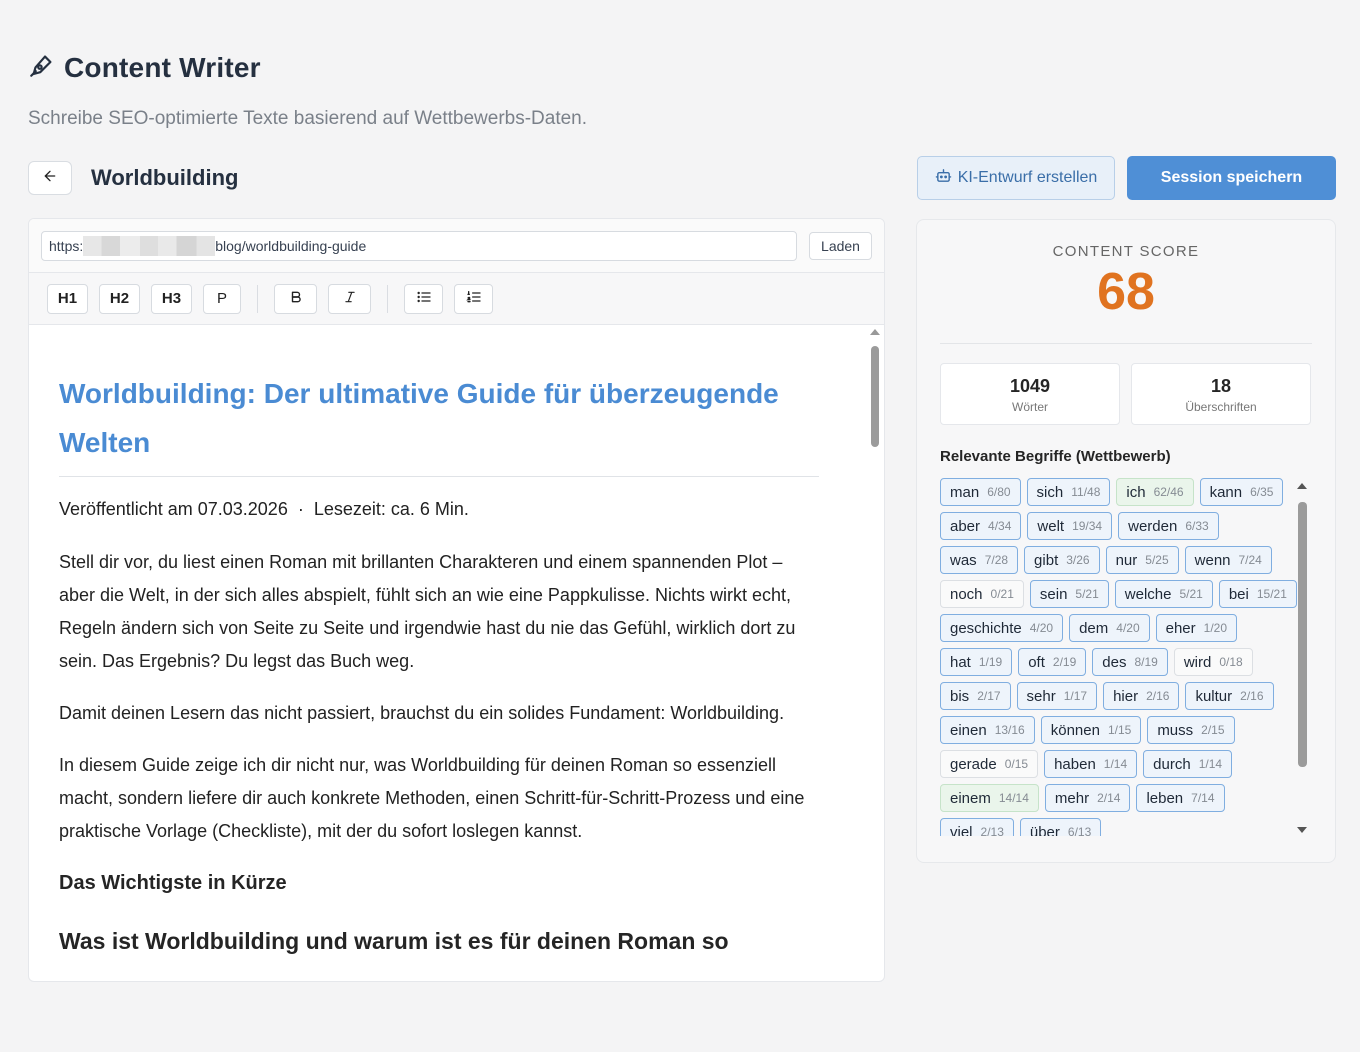 Image resolution: width=1360 pixels, height=1052 pixels. I want to click on term-chip: muss 2/15, so click(1191, 730).